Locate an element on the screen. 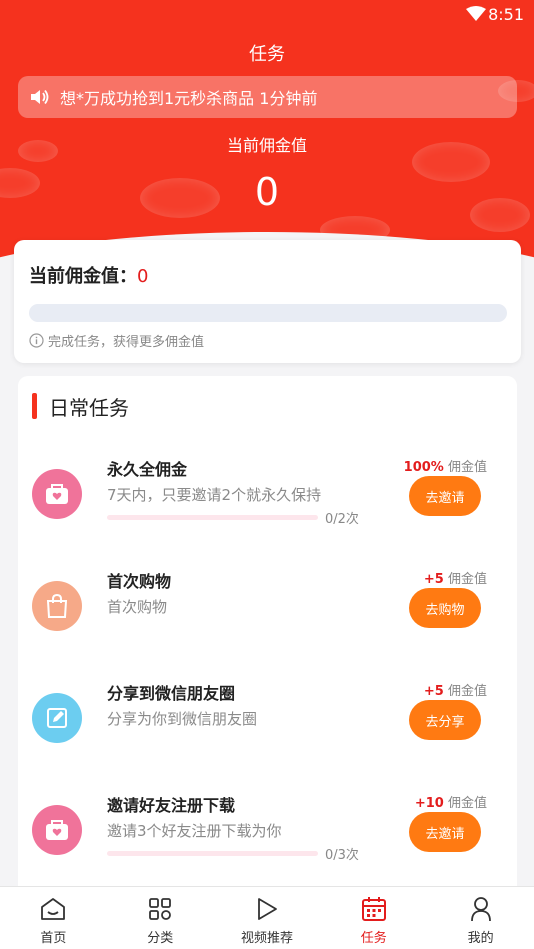 The height and width of the screenshot is (949, 534). notice-banner: 想*万成功抢到1元秒杀商品 1分钟前 is located at coordinates (267, 97).